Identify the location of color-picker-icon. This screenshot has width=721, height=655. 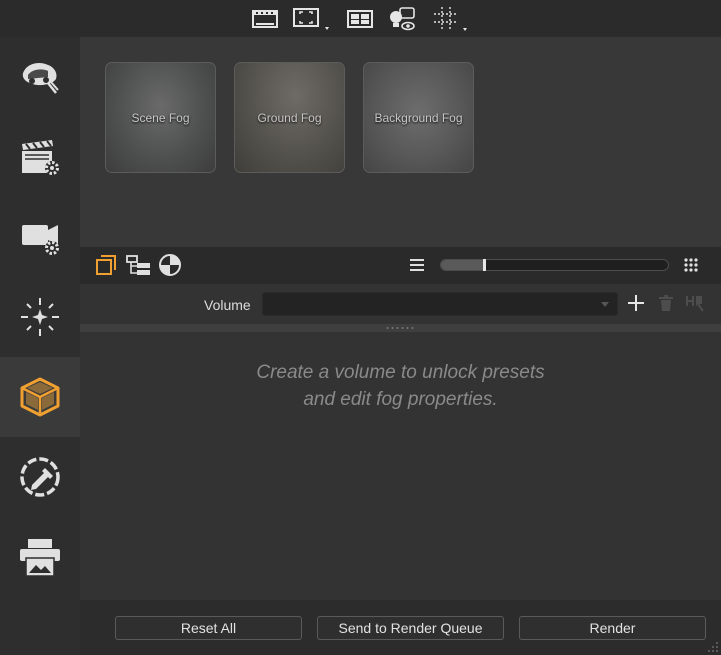
(40, 477).